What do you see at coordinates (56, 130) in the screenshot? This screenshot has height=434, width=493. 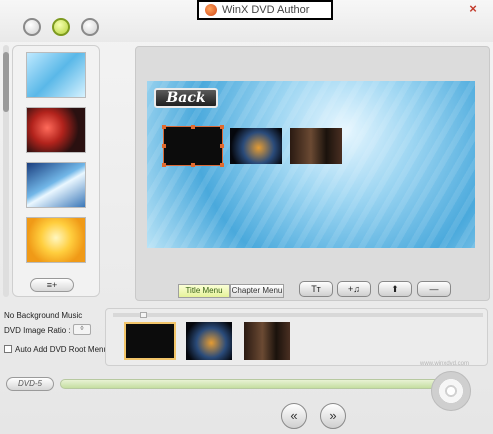 I see `template-thumbnail-red-flower` at bounding box center [56, 130].